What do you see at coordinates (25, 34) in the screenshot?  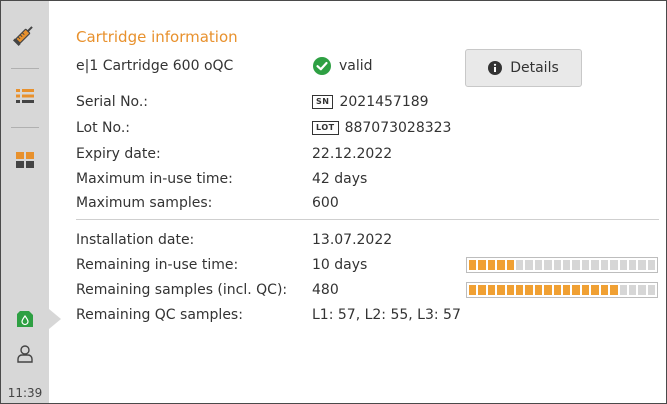 I see `syringe-icon` at bounding box center [25, 34].